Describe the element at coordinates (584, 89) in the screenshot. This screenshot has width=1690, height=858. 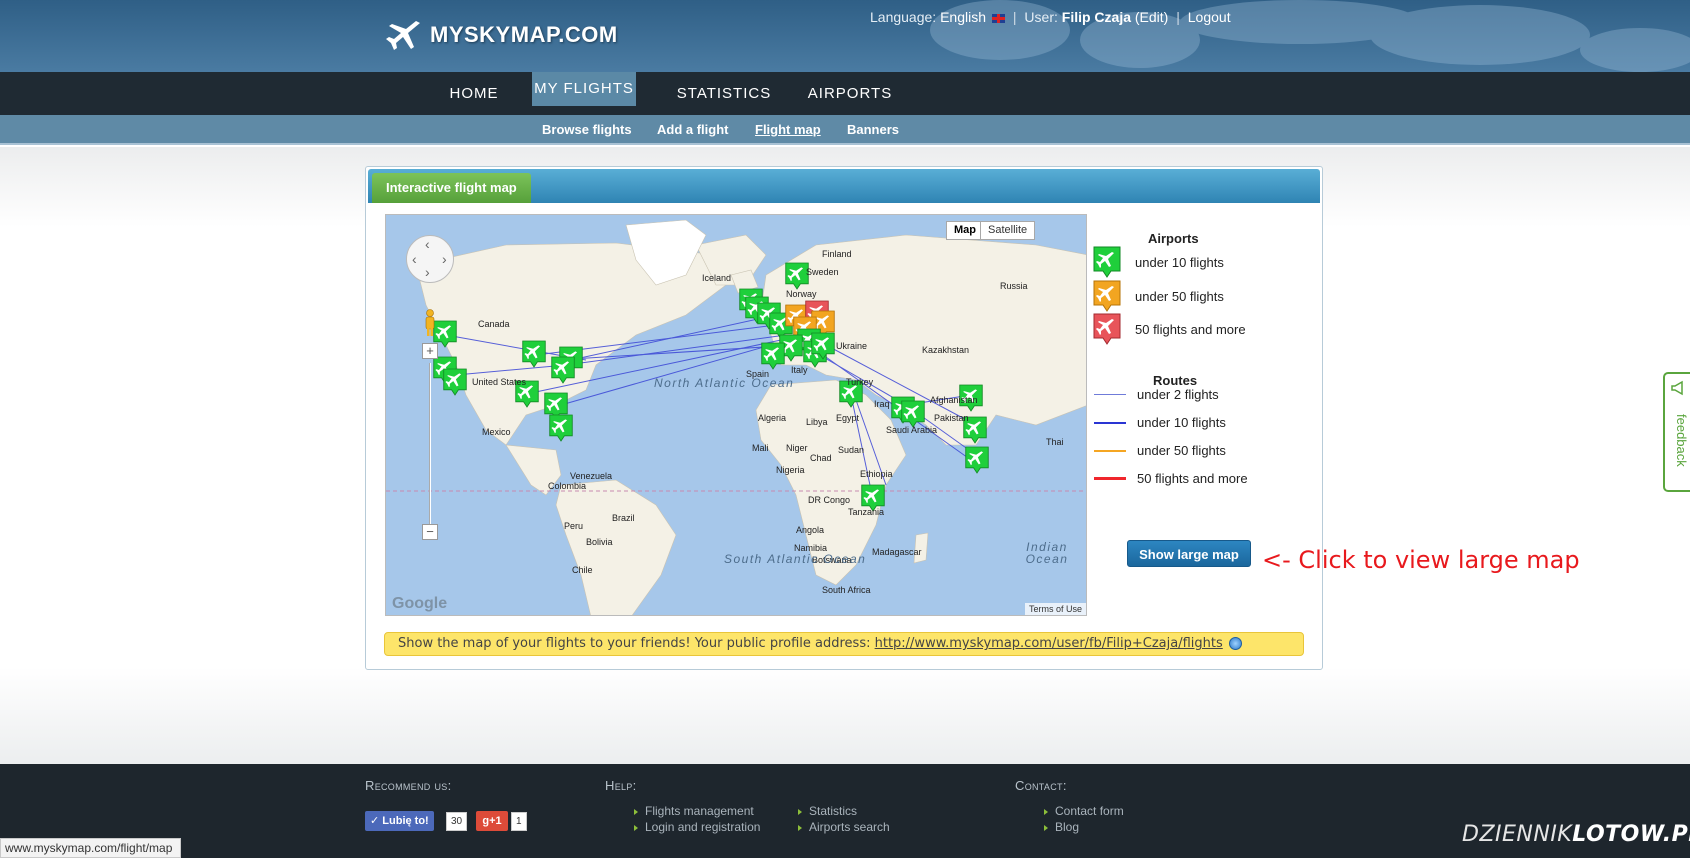
I see `nav-my-flights: MY FLIGHTS` at that location.